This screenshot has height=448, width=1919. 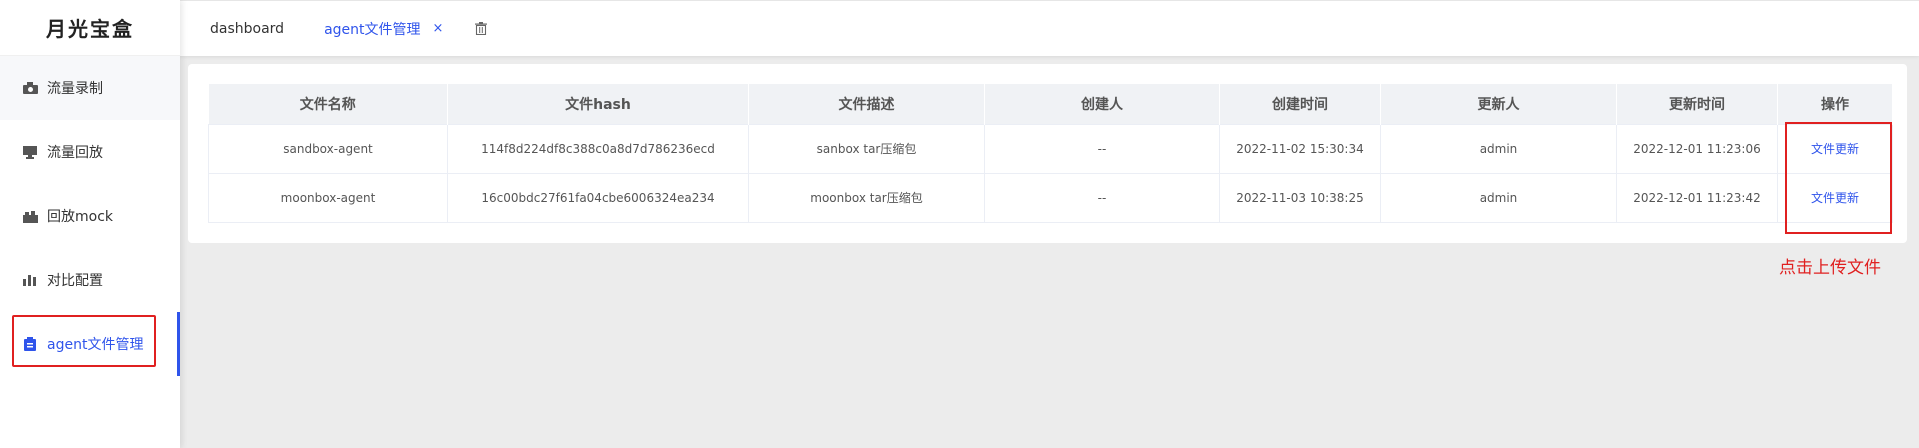 I want to click on update-time-cell: 2022-12-01 11:23:06, so click(x=1697, y=148).